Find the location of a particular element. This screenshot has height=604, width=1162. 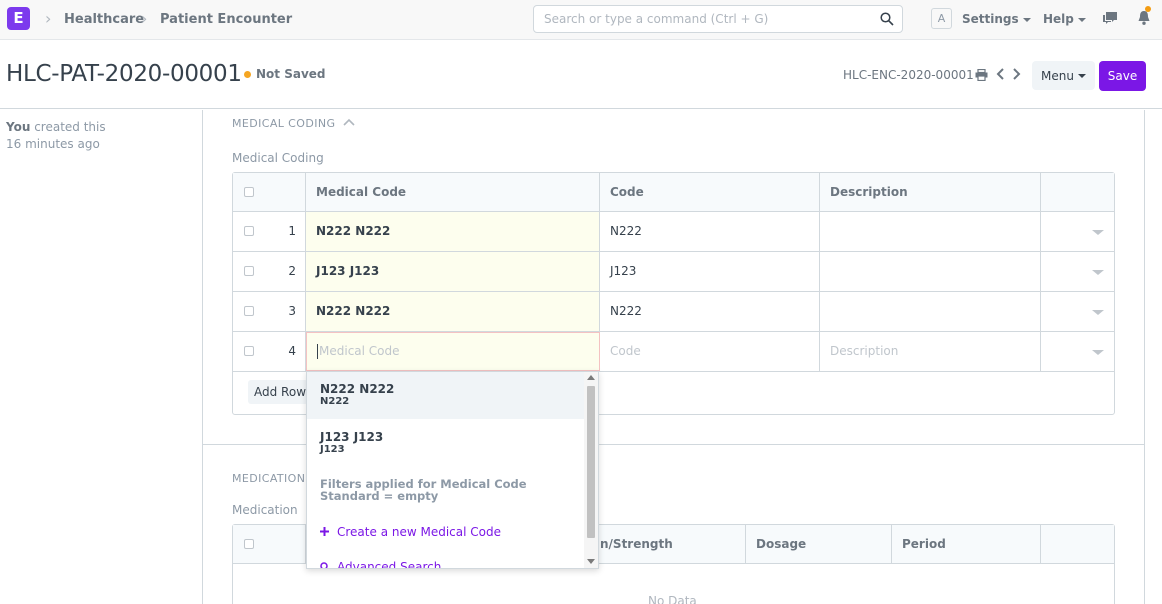

notification-dot is located at coordinates (1148, 9).